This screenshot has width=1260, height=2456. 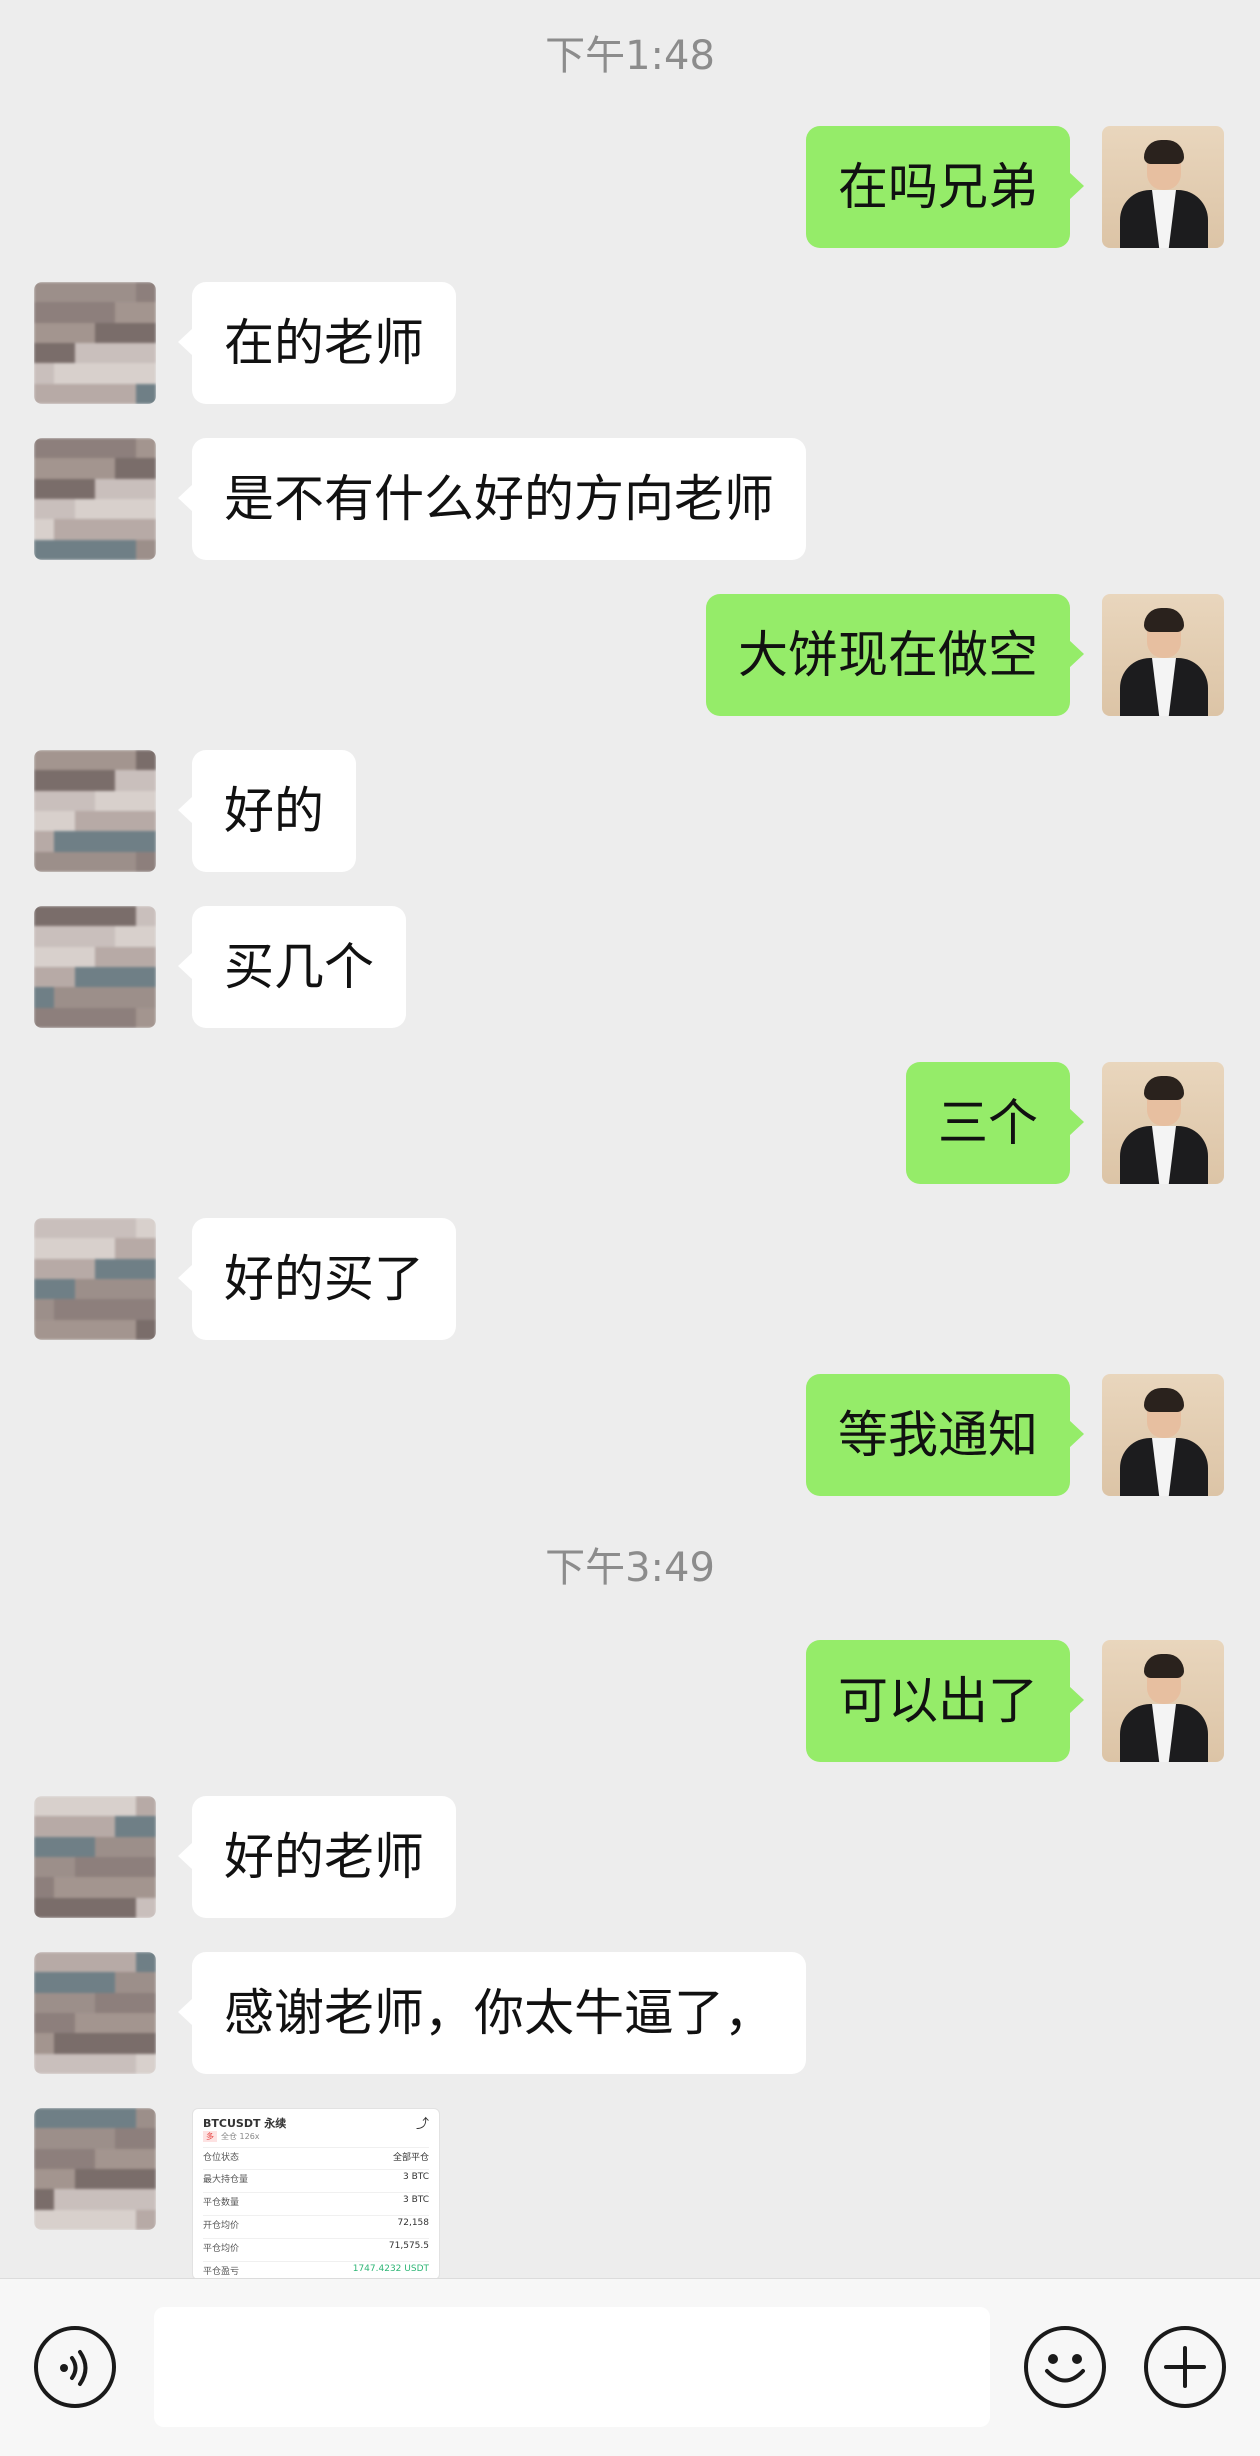 What do you see at coordinates (995, 1123) in the screenshot?
I see `outgoing-message-bubble: 三个` at bounding box center [995, 1123].